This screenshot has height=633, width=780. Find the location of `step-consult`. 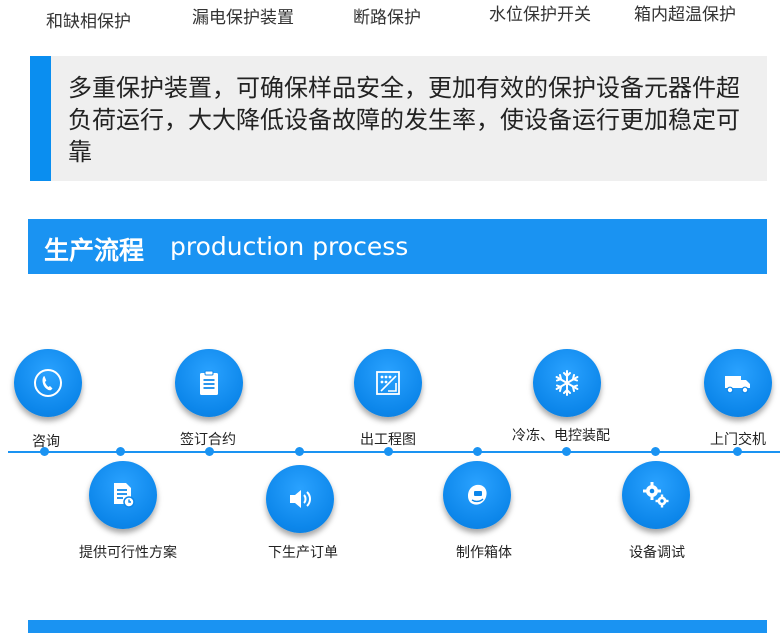

step-consult is located at coordinates (48, 383).